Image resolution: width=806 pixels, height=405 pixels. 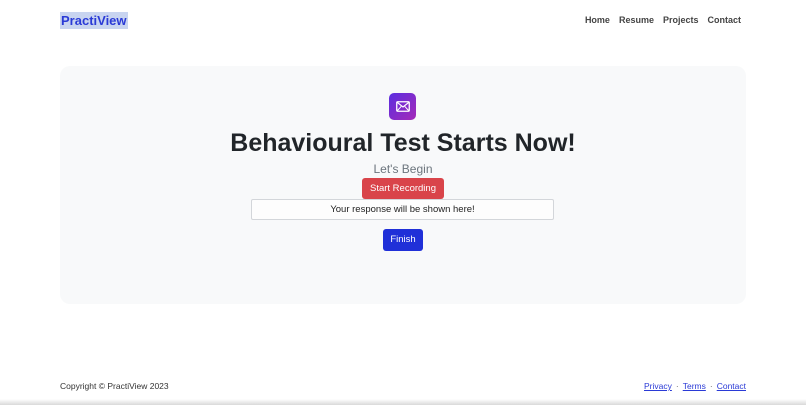 I want to click on copyright-text: Copyright © PractiView 2023, so click(x=114, y=386).